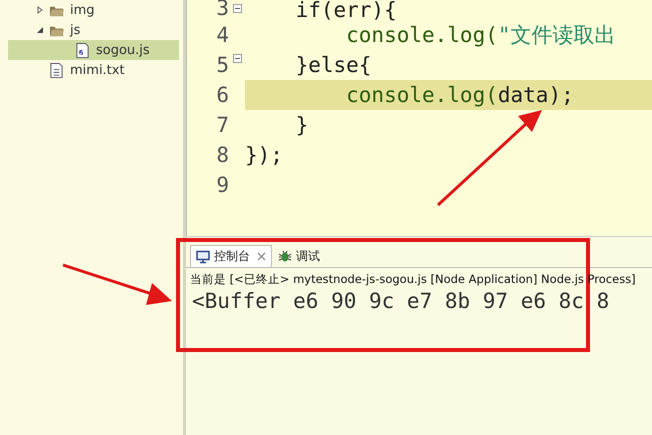 The height and width of the screenshot is (435, 652). What do you see at coordinates (333, 65) in the screenshot?
I see `code-line: }else{` at bounding box center [333, 65].